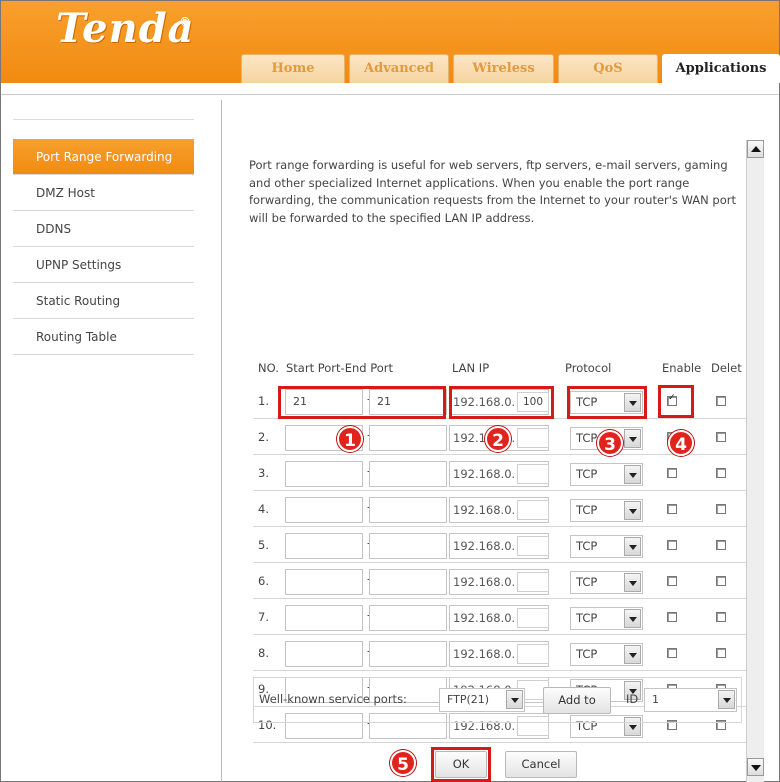  Describe the element at coordinates (755, 461) in the screenshot. I see `scrollbar` at that location.